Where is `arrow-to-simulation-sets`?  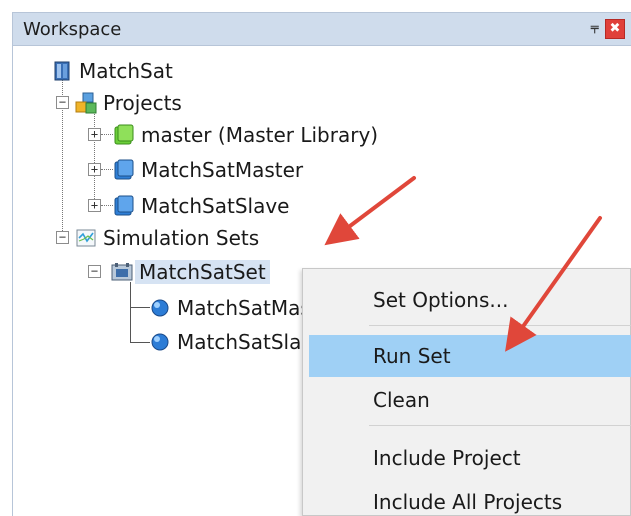 arrow-to-simulation-sets is located at coordinates (370, 211).